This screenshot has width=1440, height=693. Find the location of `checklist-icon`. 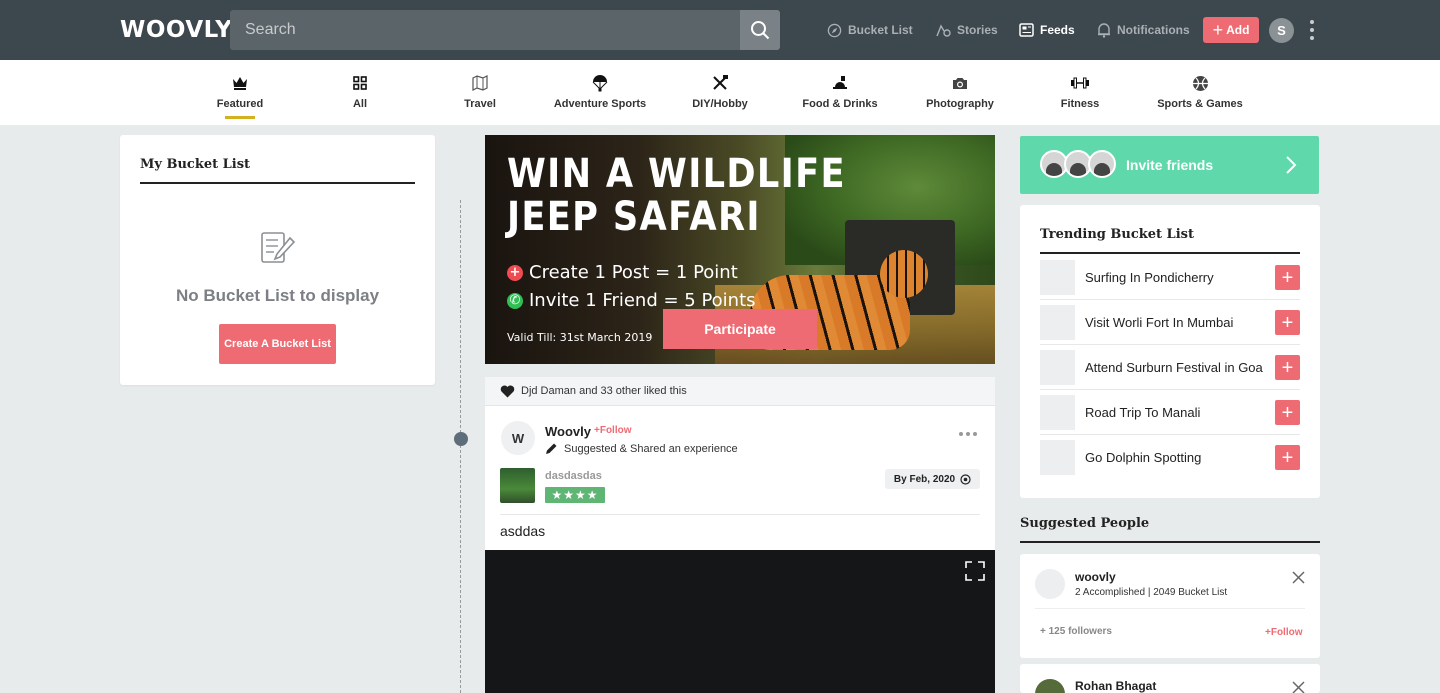

checklist-icon is located at coordinates (278, 247).